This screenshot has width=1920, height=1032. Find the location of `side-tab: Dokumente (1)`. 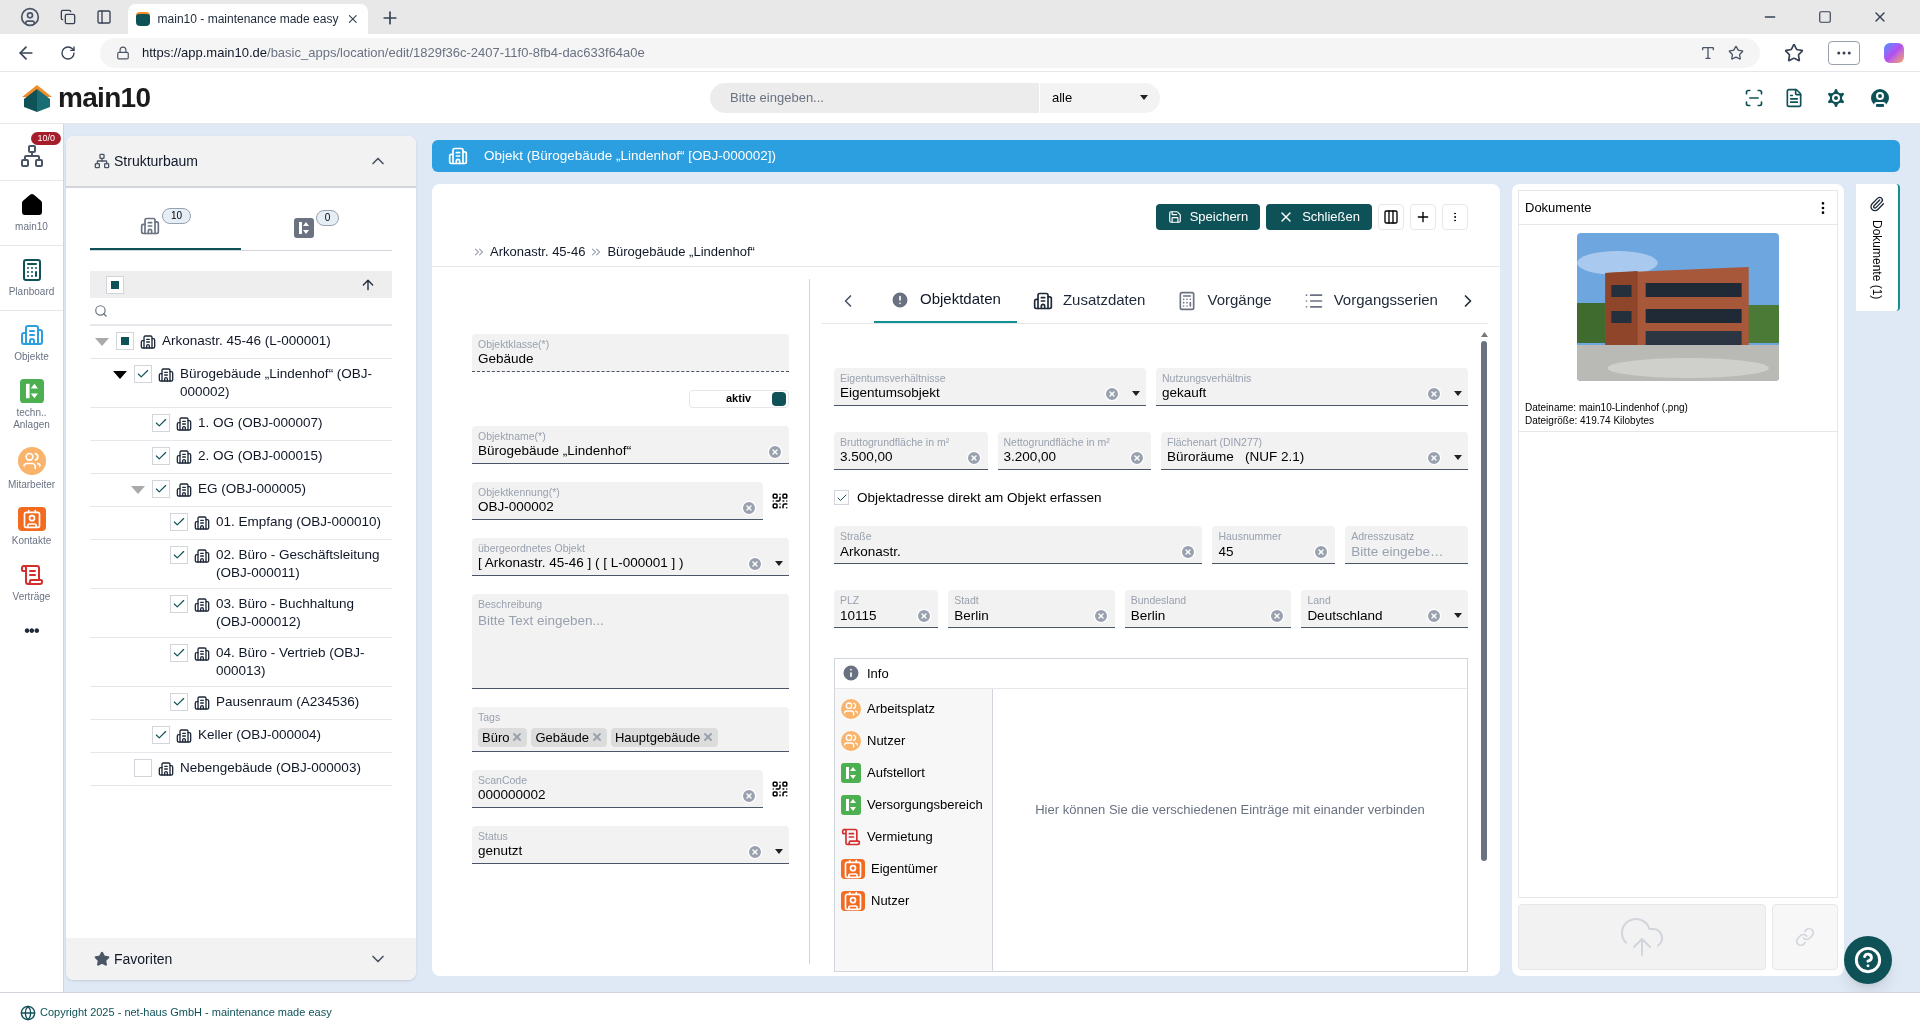

side-tab: Dokumente (1) is located at coordinates (1878, 248).